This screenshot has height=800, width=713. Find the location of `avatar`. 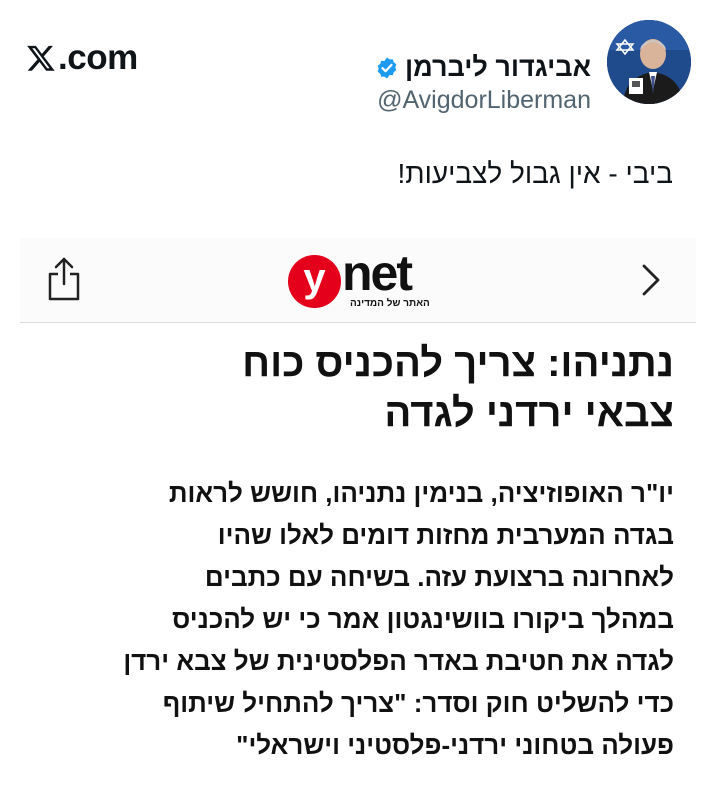

avatar is located at coordinates (649, 62).